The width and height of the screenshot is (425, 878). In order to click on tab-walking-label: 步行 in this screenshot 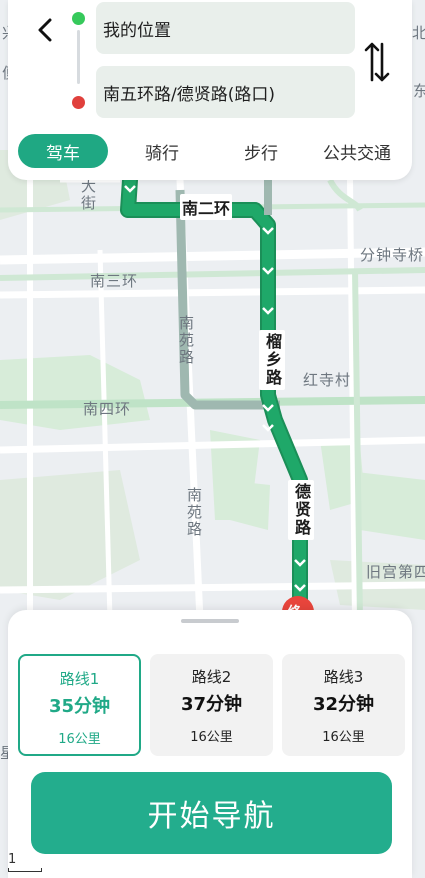, I will do `click(261, 153)`.